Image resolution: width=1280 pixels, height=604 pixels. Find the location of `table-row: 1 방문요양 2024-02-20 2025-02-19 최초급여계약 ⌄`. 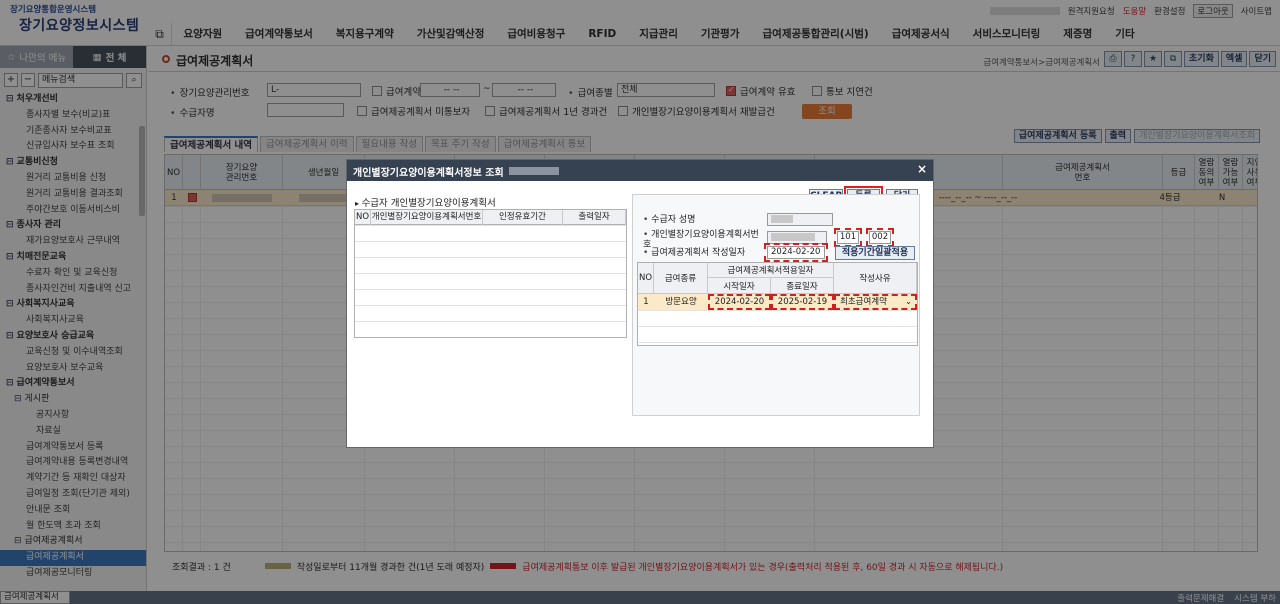

table-row: 1 방문요양 2024-02-20 2025-02-19 최초급여계약 ⌄ is located at coordinates (777, 302).